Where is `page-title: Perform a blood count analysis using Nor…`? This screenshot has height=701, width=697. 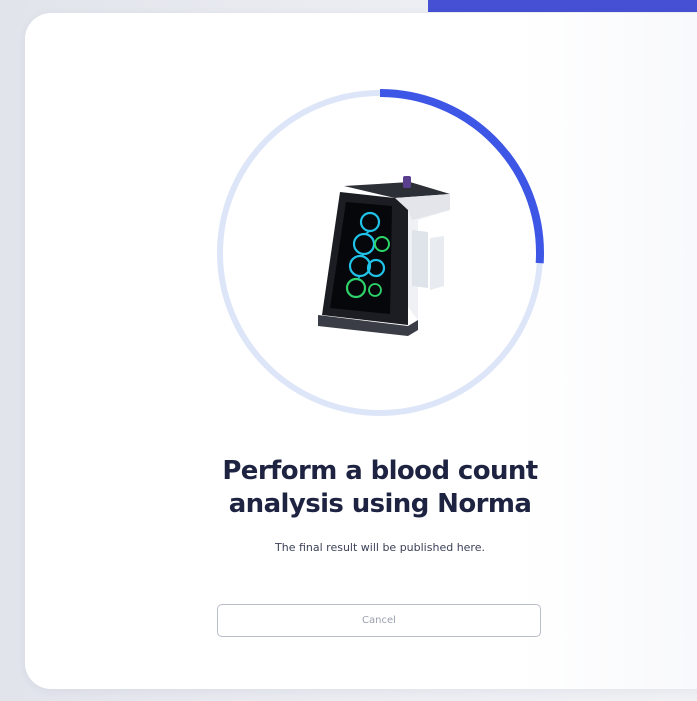 page-title: Perform a blood count analysis using Nor… is located at coordinates (380, 488).